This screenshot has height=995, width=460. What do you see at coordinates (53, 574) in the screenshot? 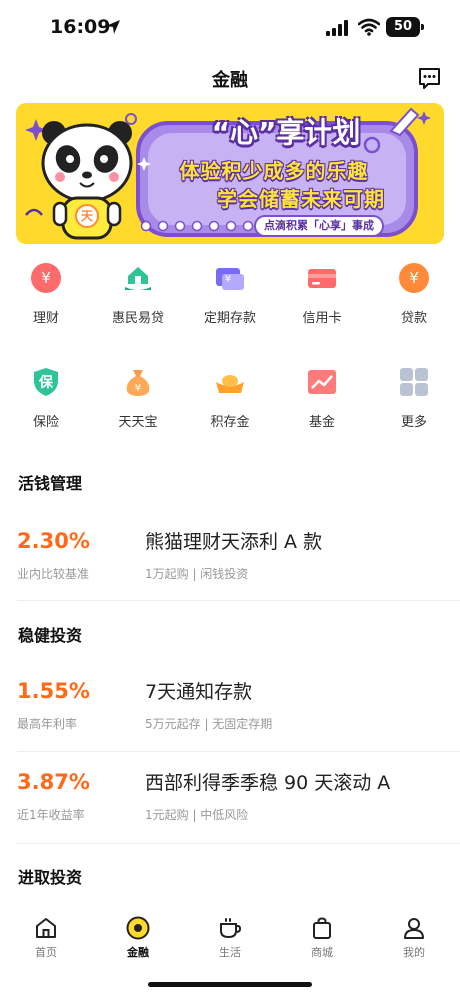
I see `product-rate-label: 业内比较基准` at bounding box center [53, 574].